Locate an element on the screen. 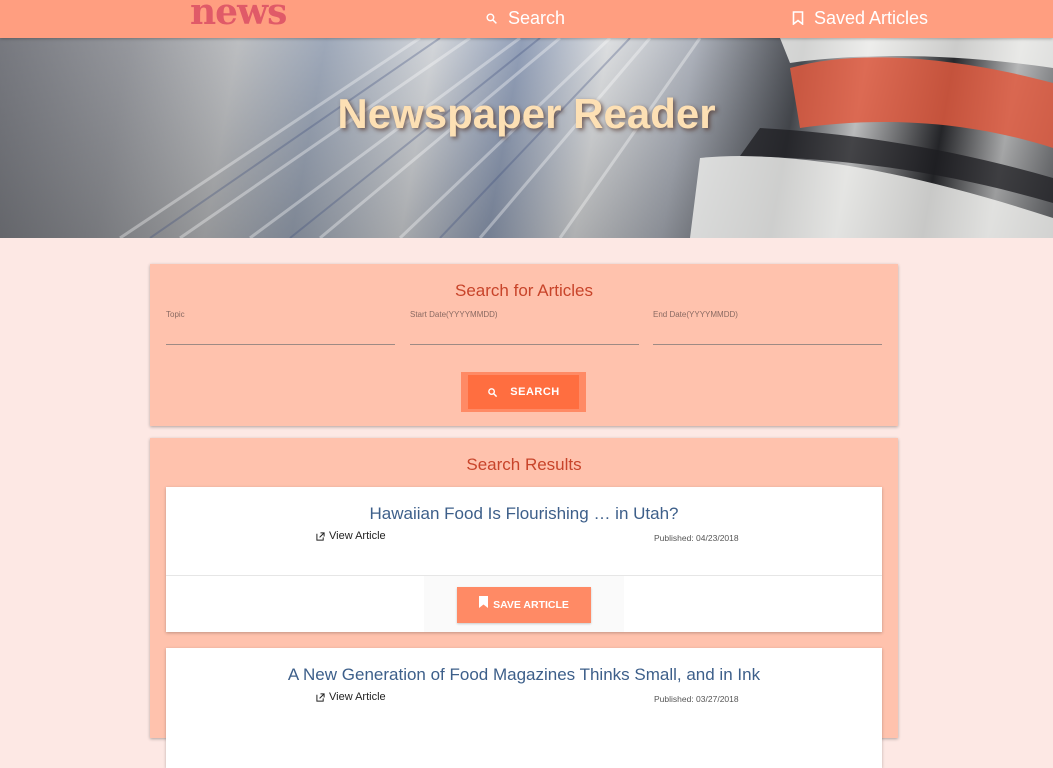  topic-label: Topic is located at coordinates (175, 314).